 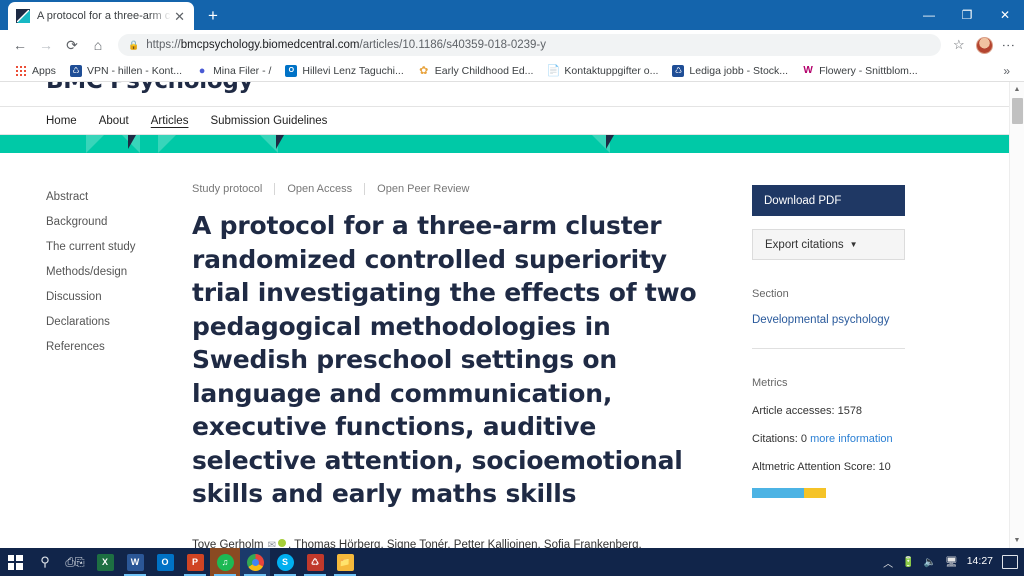 I want to click on nav-item-home: Home, so click(x=61, y=121).